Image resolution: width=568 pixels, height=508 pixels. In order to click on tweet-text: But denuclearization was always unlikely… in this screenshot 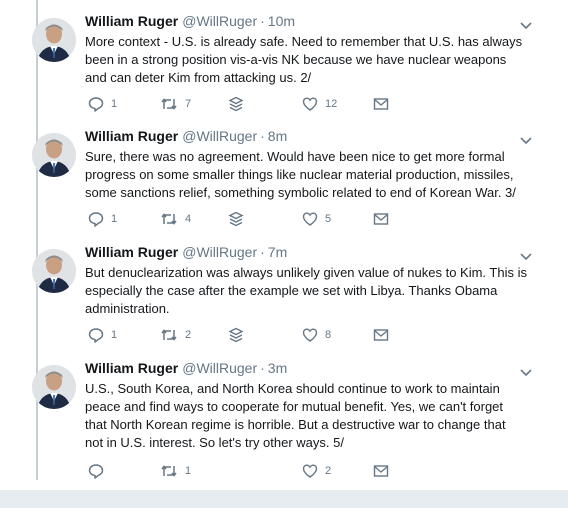, I will do `click(306, 290)`.